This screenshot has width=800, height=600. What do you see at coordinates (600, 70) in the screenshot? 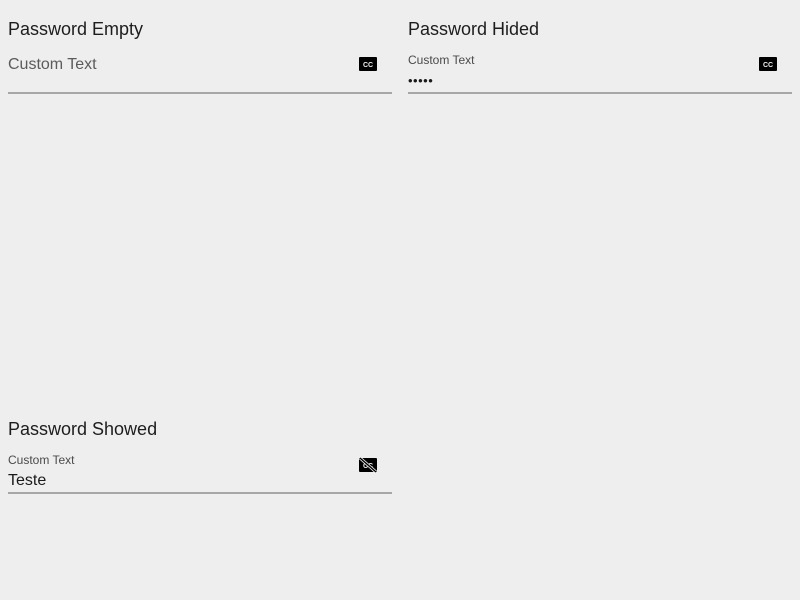
I see `password-field-hidden: Custom Text ••••• CC` at bounding box center [600, 70].